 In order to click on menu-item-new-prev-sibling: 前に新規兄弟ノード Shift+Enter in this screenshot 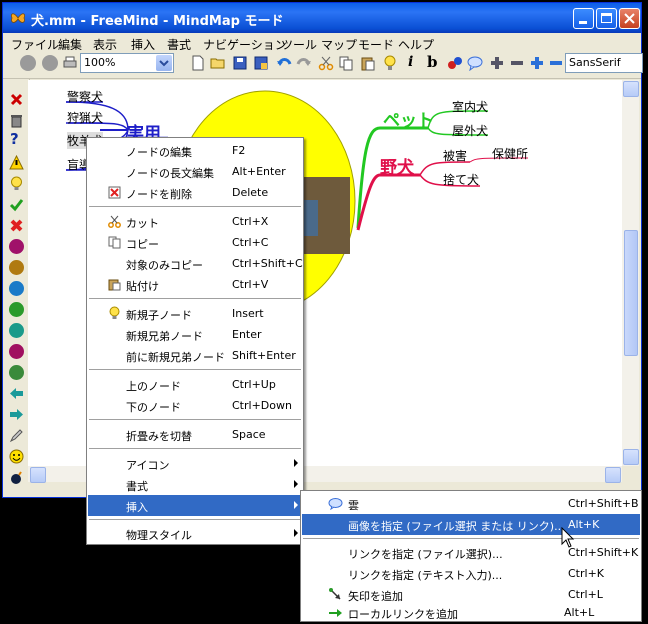, I will do `click(195, 355)`.